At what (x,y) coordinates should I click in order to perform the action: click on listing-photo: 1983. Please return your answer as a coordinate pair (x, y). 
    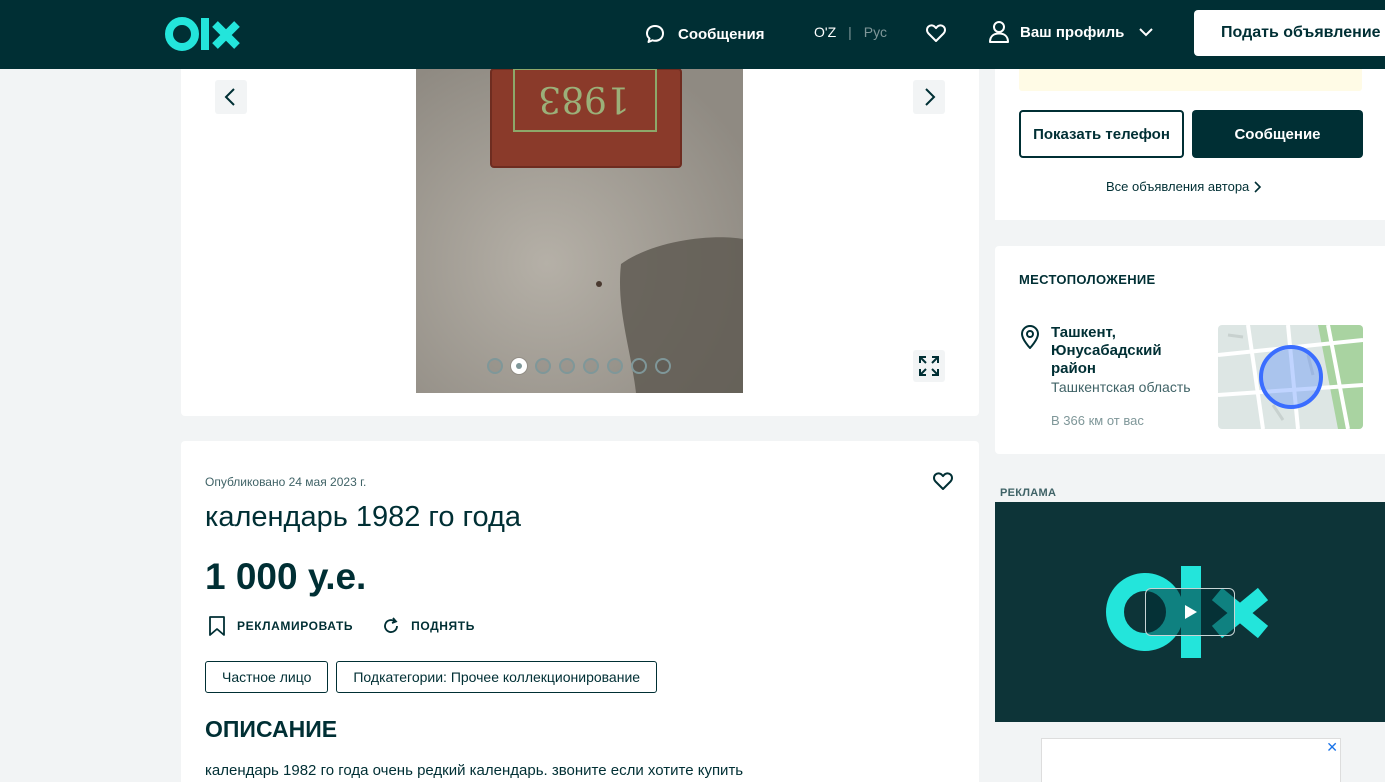
    Looking at the image, I should click on (579, 231).